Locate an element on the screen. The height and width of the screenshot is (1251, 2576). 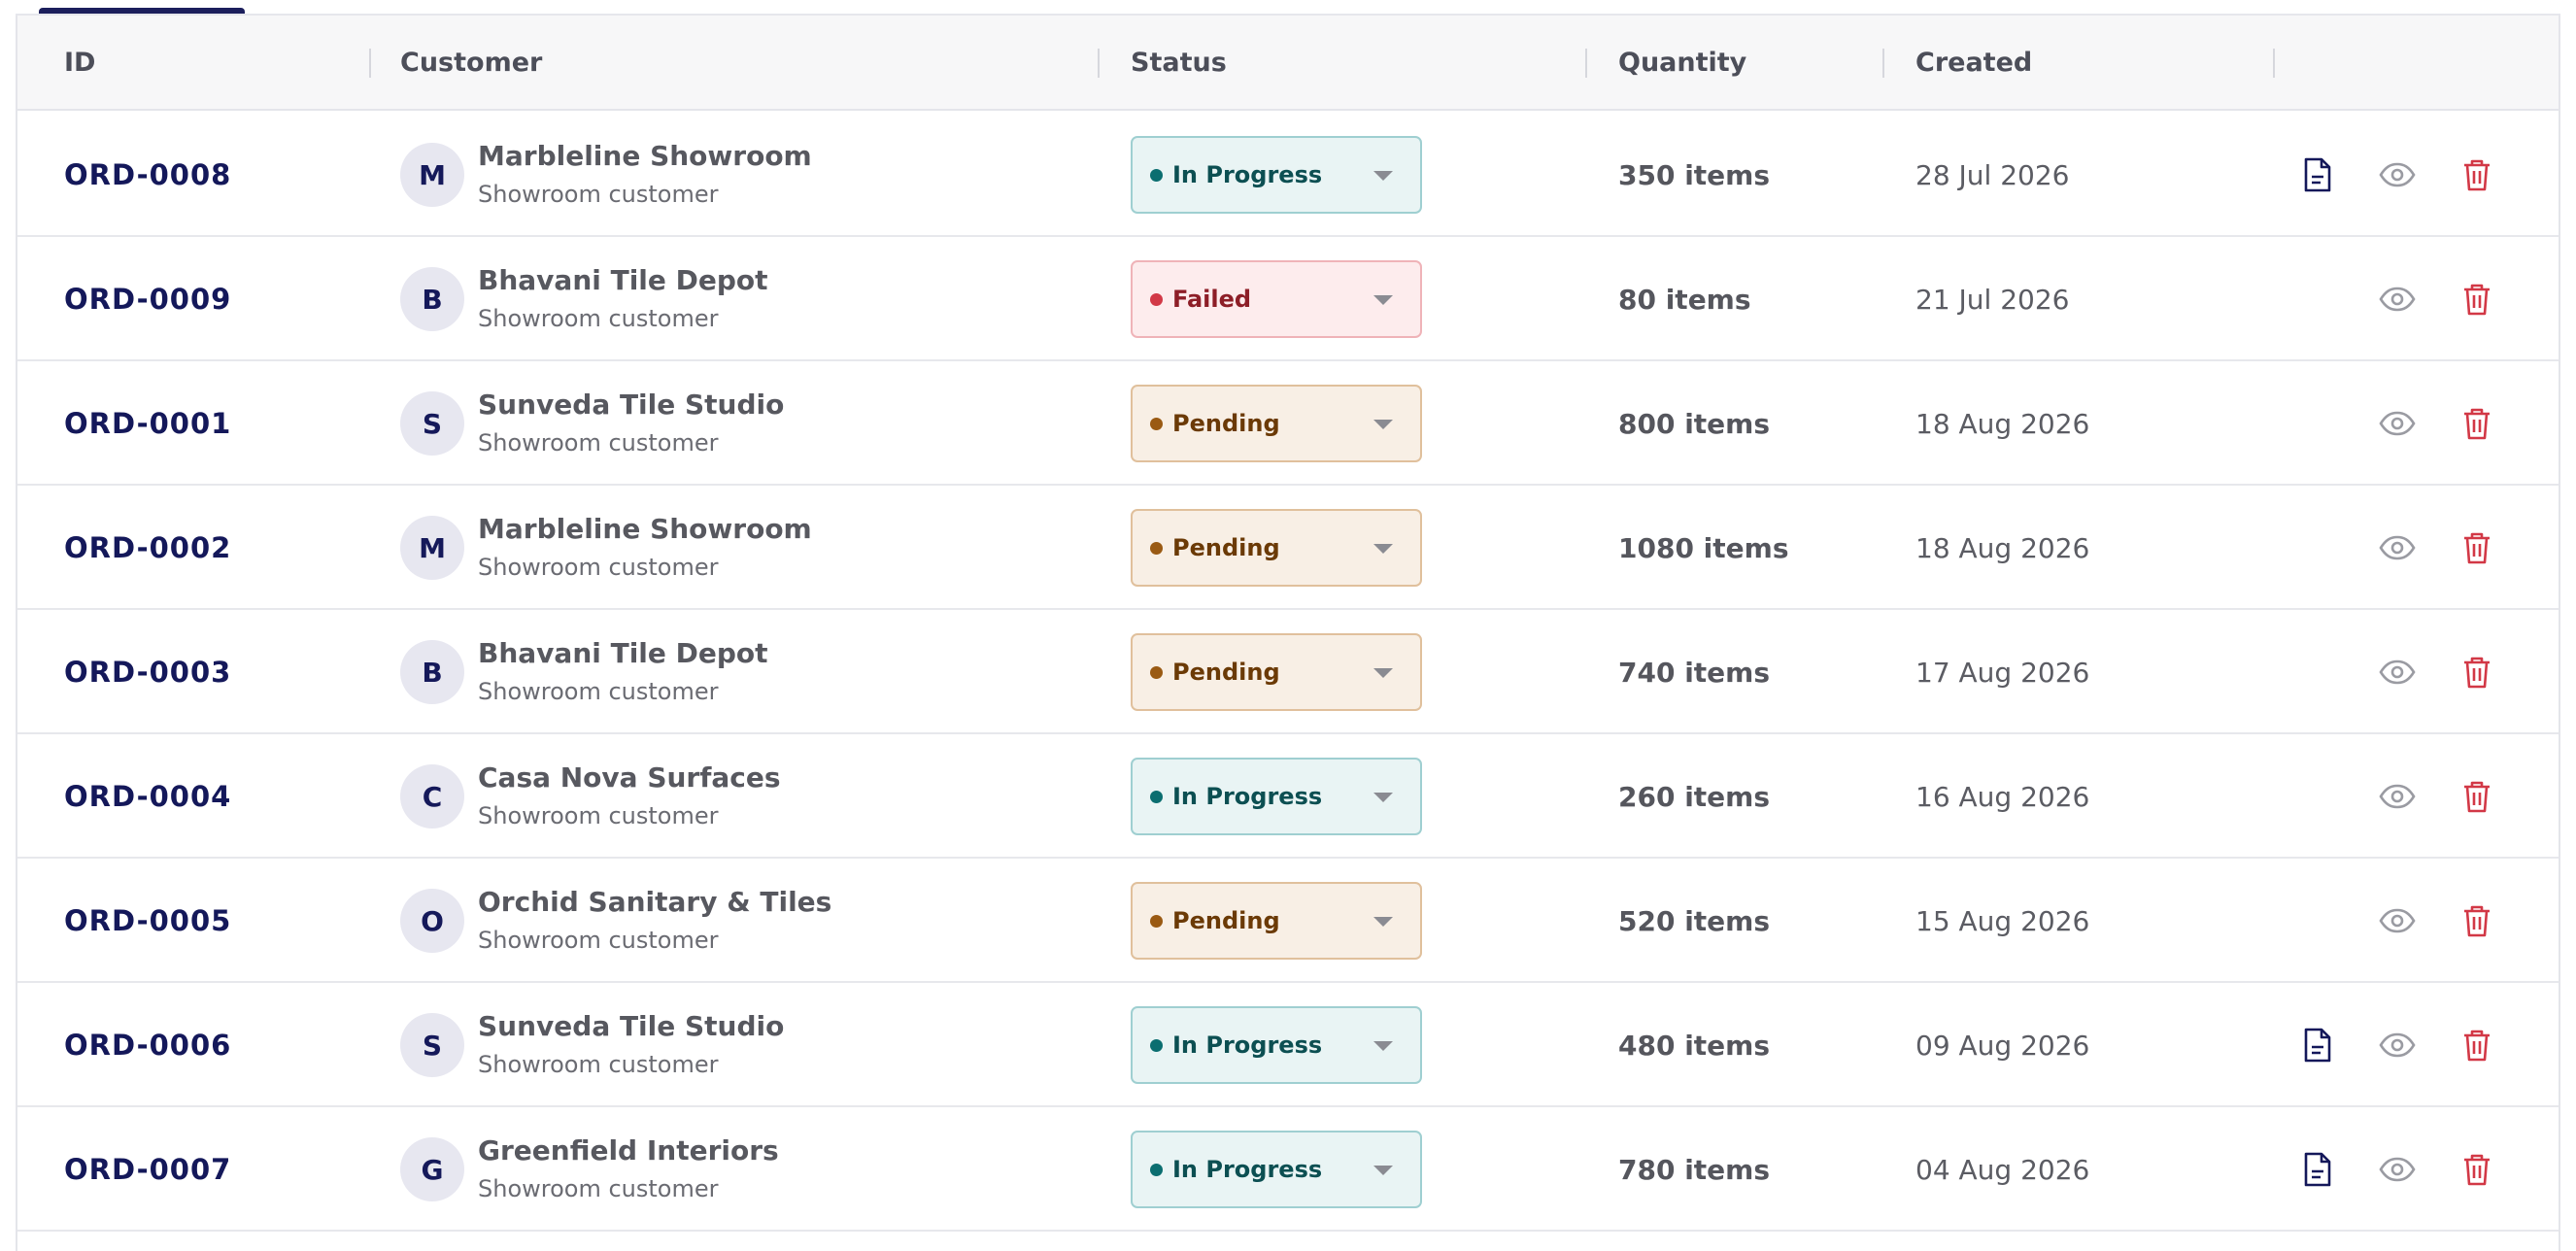
header-customer: Customer is located at coordinates (471, 63).